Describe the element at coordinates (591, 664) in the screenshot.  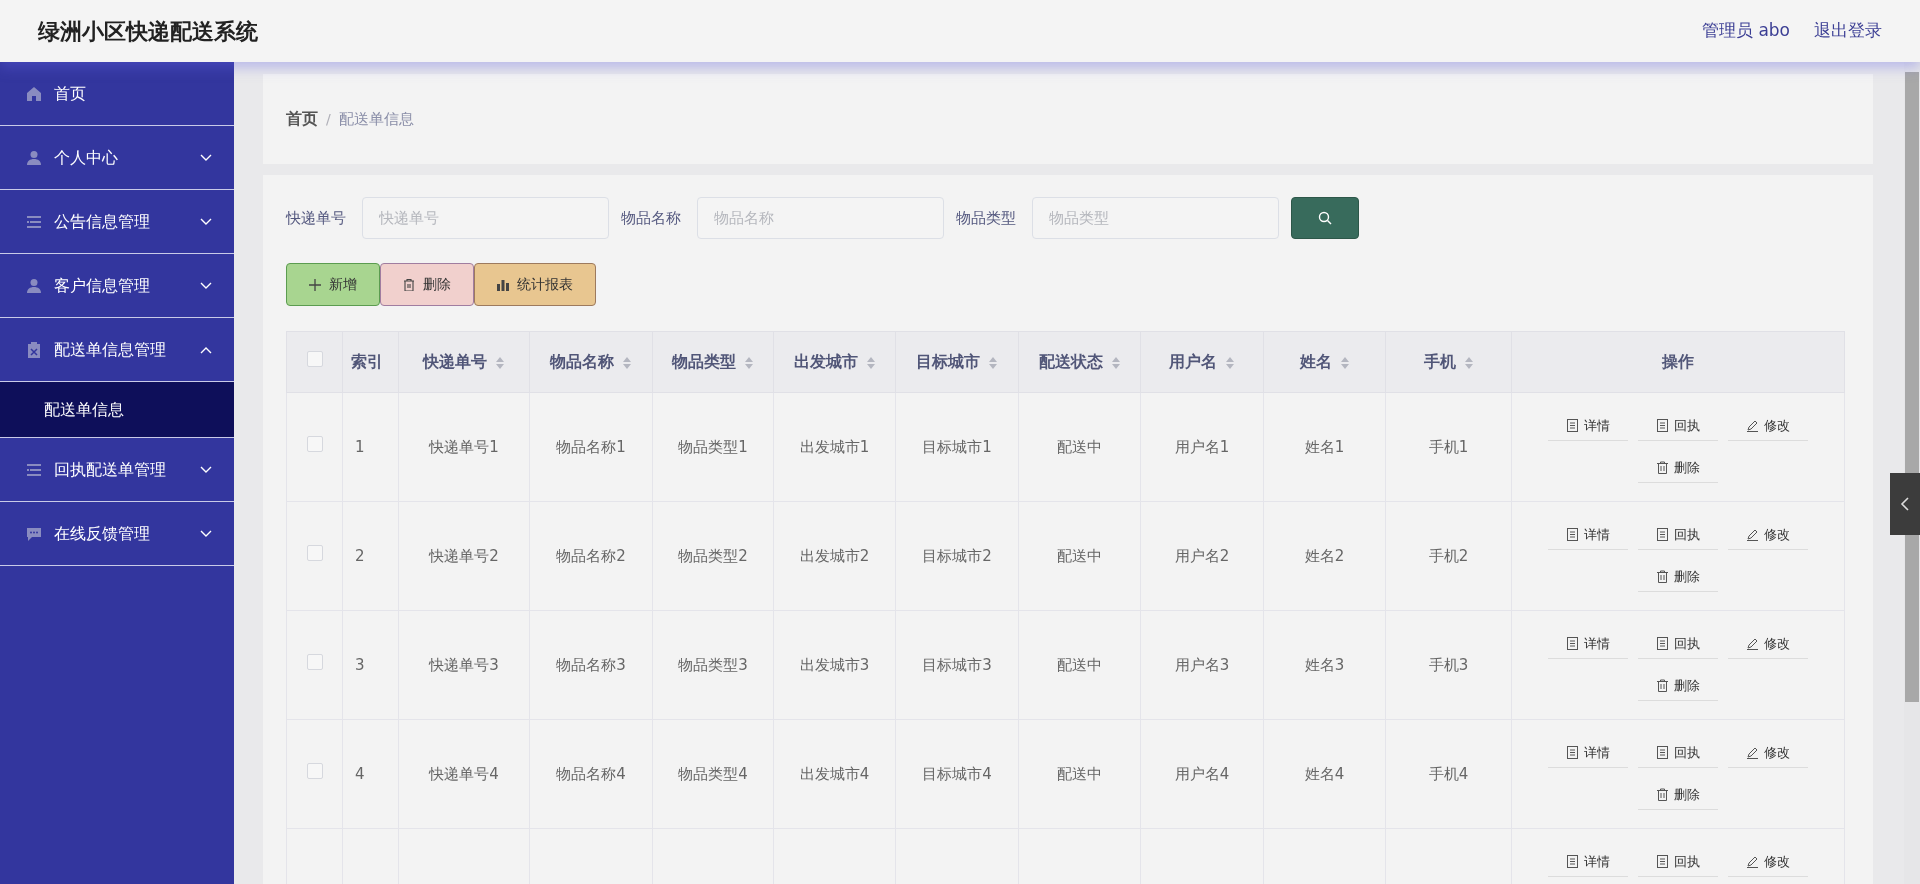
I see `table-cell: 物品名称3` at that location.